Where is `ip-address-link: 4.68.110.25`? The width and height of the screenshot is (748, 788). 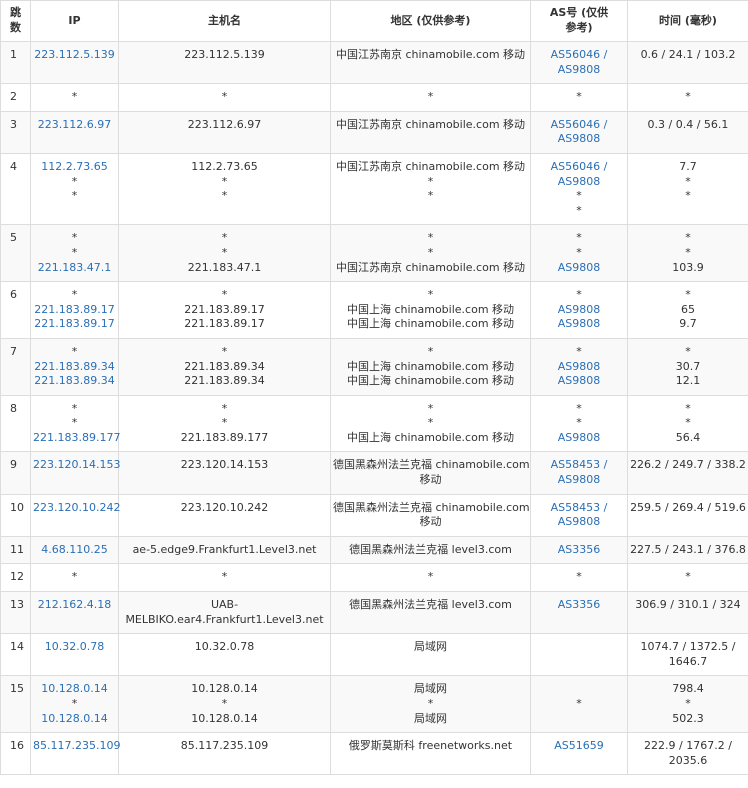
ip-address-link: 4.68.110.25 is located at coordinates (74, 550).